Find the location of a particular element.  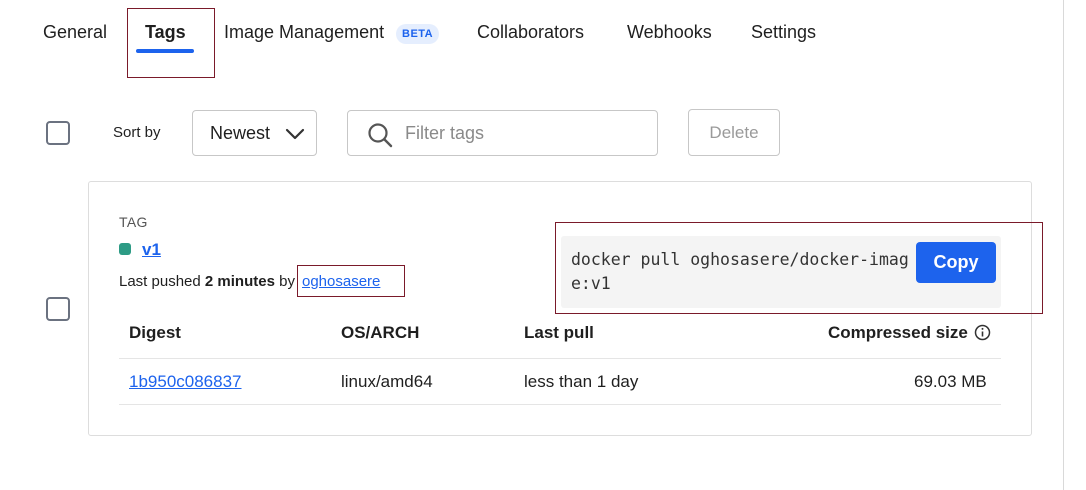

scrollbar-track is located at coordinates (1063, 245).